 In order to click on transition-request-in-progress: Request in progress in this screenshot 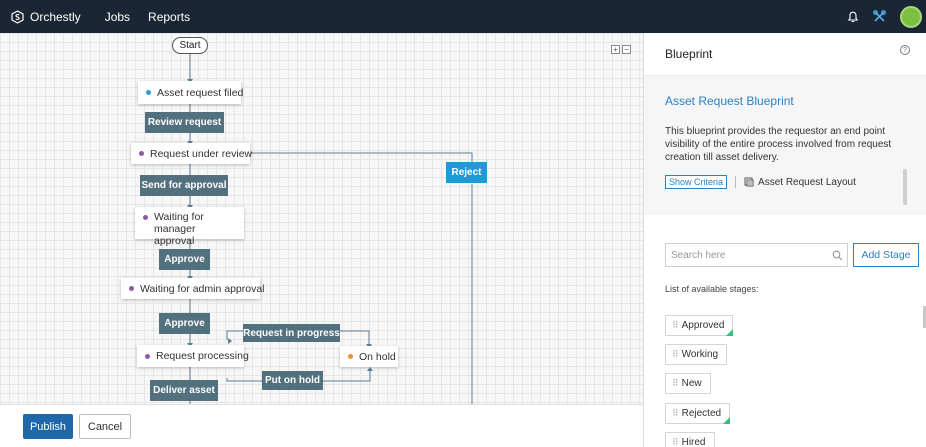, I will do `click(291, 333)`.